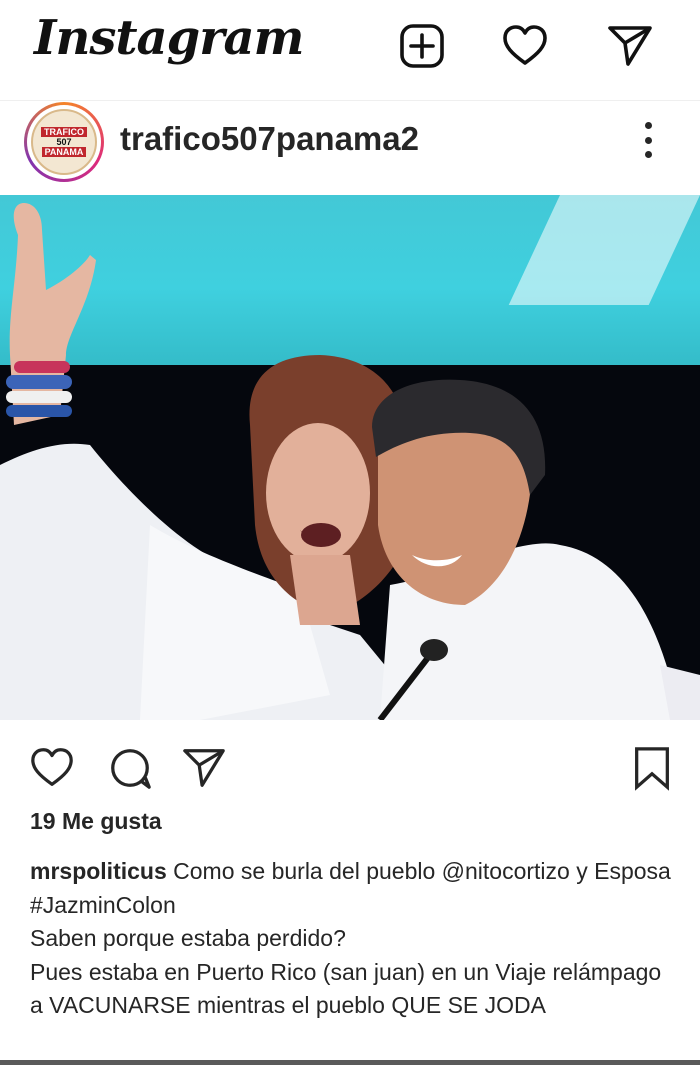 This screenshot has height=1065, width=700. I want to click on avatar-text-1: TRAFICO, so click(64, 132).